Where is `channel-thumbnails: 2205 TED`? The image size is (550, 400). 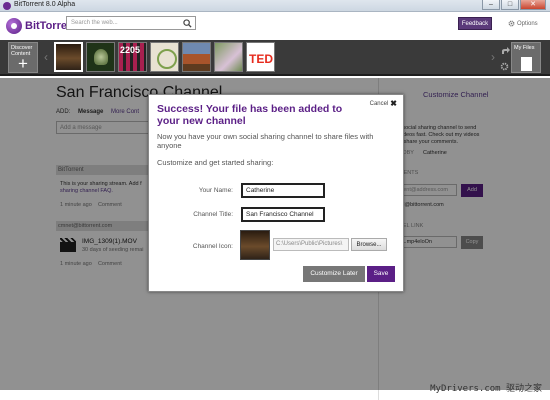
channel-thumbnails: 2205 TED is located at coordinates (164, 57).